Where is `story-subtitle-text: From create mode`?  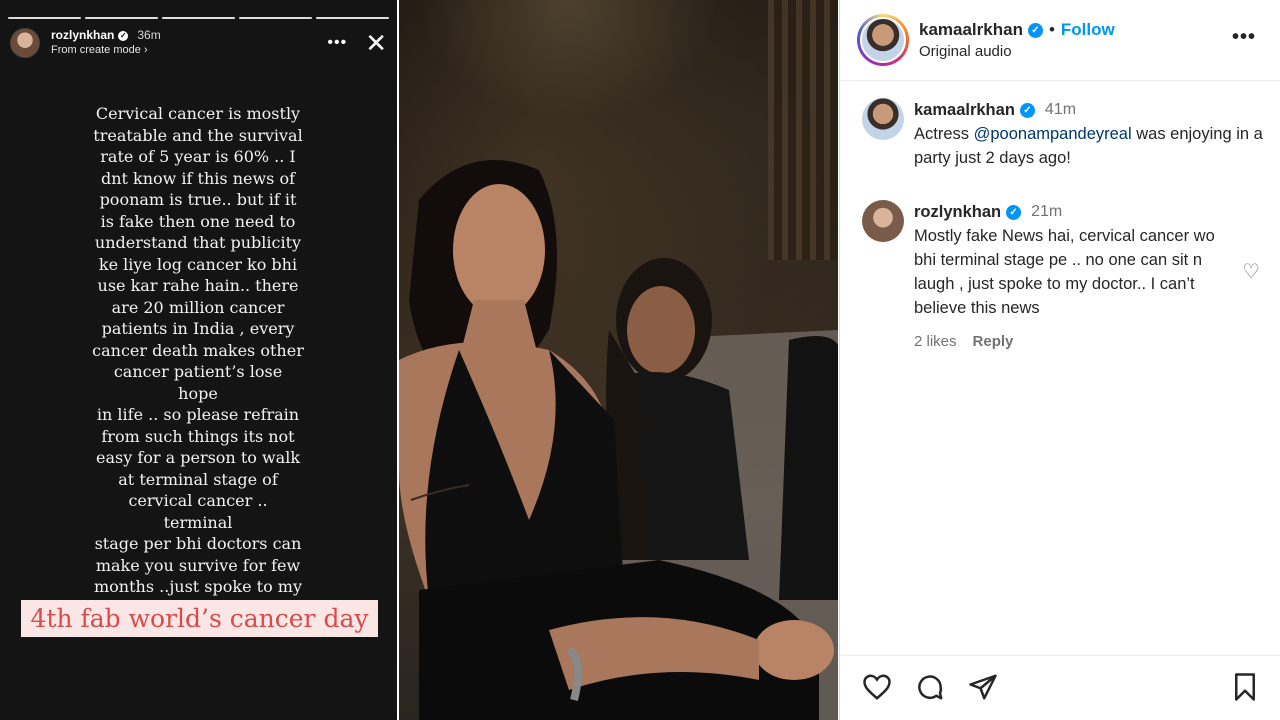 story-subtitle-text: From create mode is located at coordinates (96, 50).